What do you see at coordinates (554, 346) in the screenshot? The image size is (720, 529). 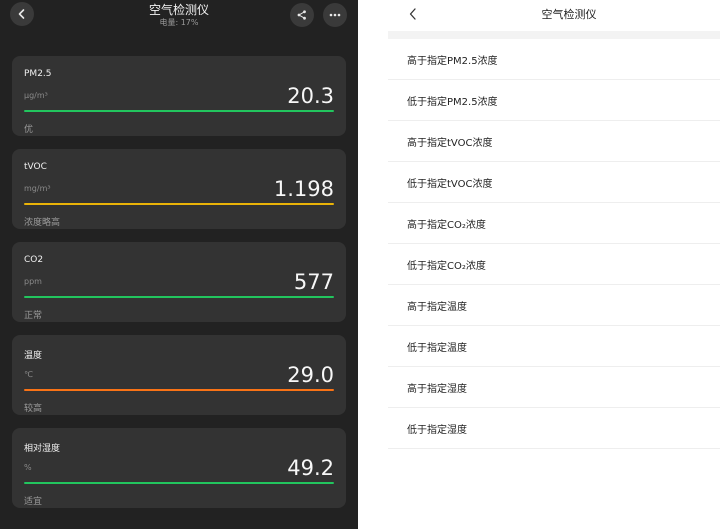 I see `condition-option: 低于指定温度` at bounding box center [554, 346].